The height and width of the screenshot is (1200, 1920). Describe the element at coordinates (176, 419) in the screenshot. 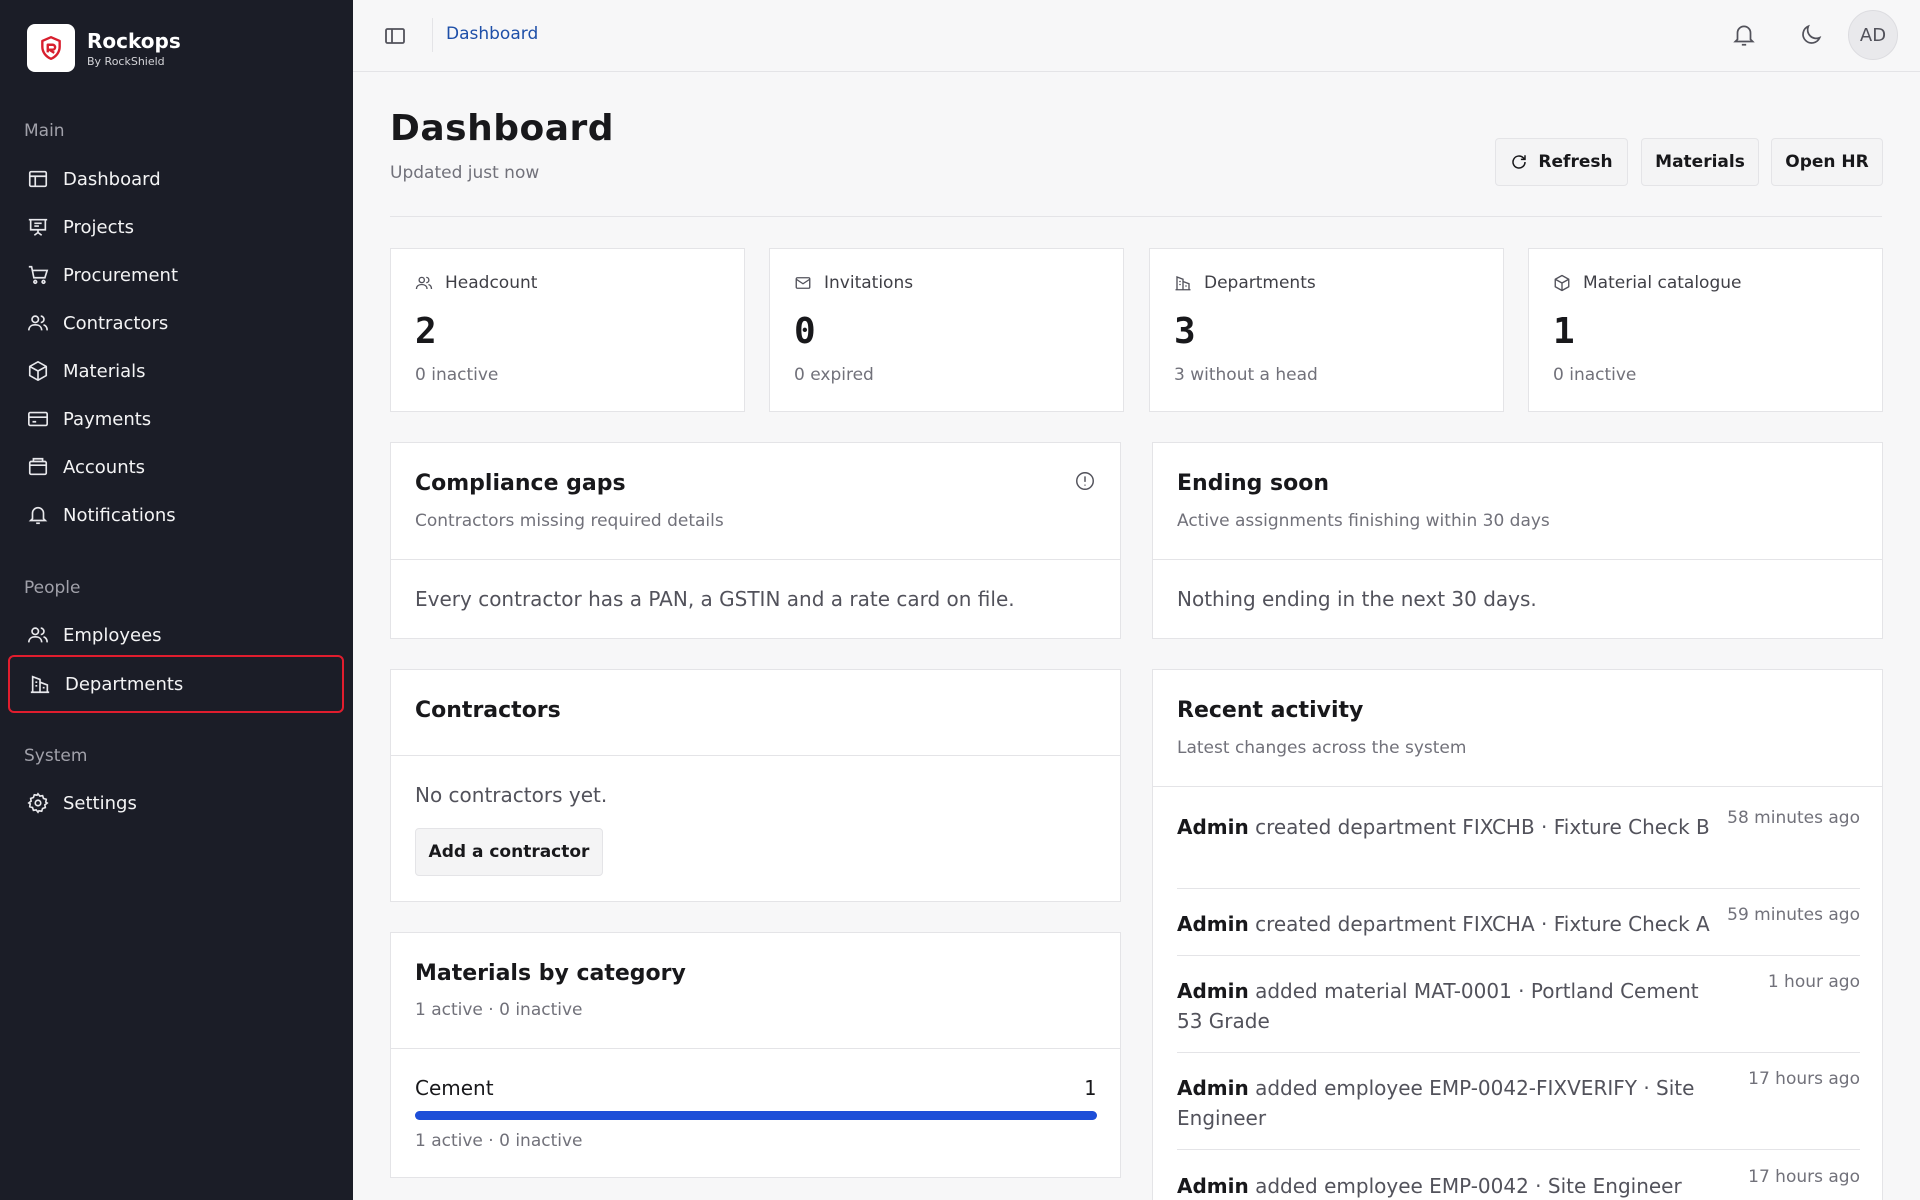

I see `sidebar-item-payments: Payments` at that location.